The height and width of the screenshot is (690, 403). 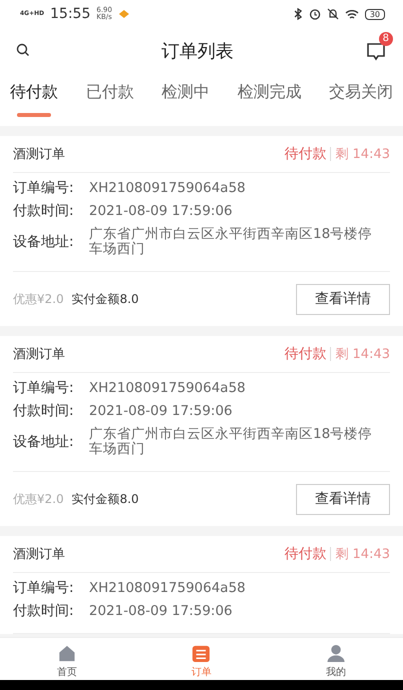 What do you see at coordinates (351, 14) in the screenshot?
I see `wifi-icon` at bounding box center [351, 14].